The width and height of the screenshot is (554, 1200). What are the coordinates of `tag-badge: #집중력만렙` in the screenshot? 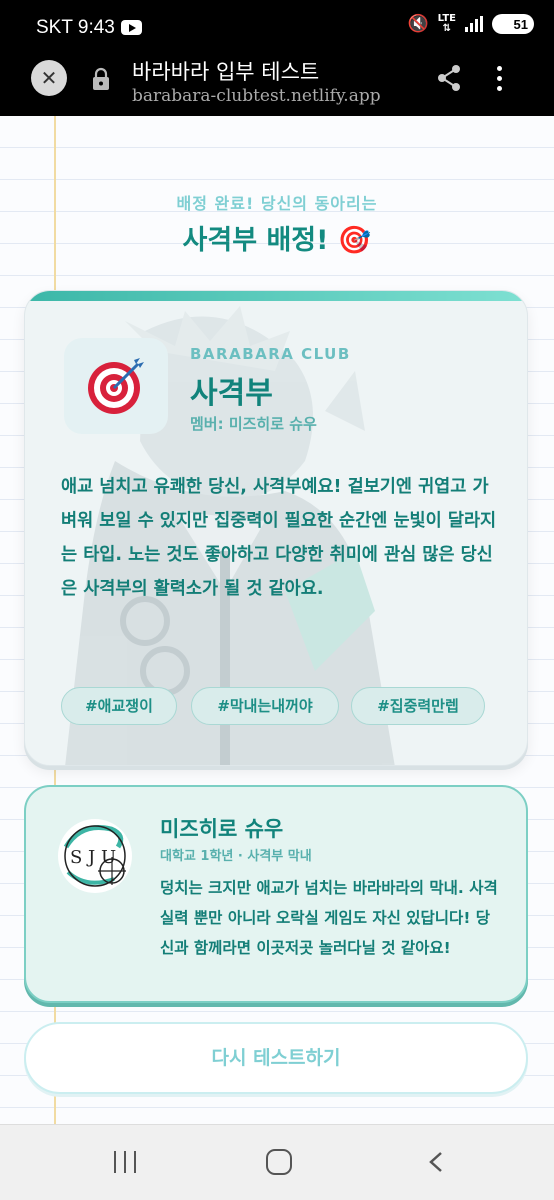 It's located at (418, 706).